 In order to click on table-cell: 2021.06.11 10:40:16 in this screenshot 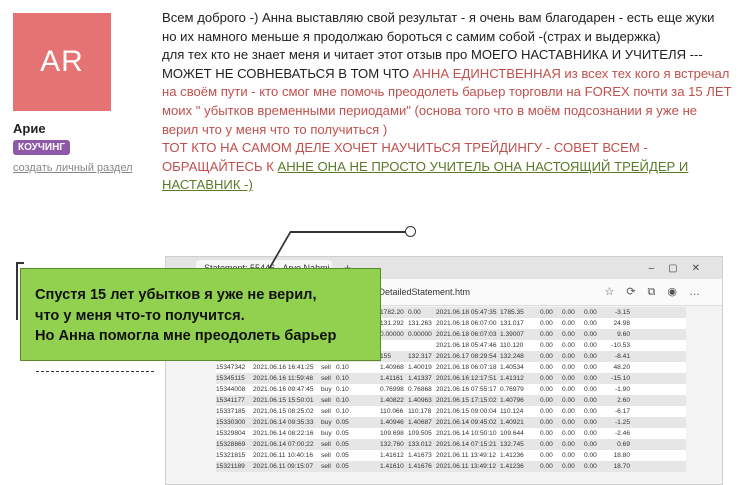, I will do `click(283, 455)`.